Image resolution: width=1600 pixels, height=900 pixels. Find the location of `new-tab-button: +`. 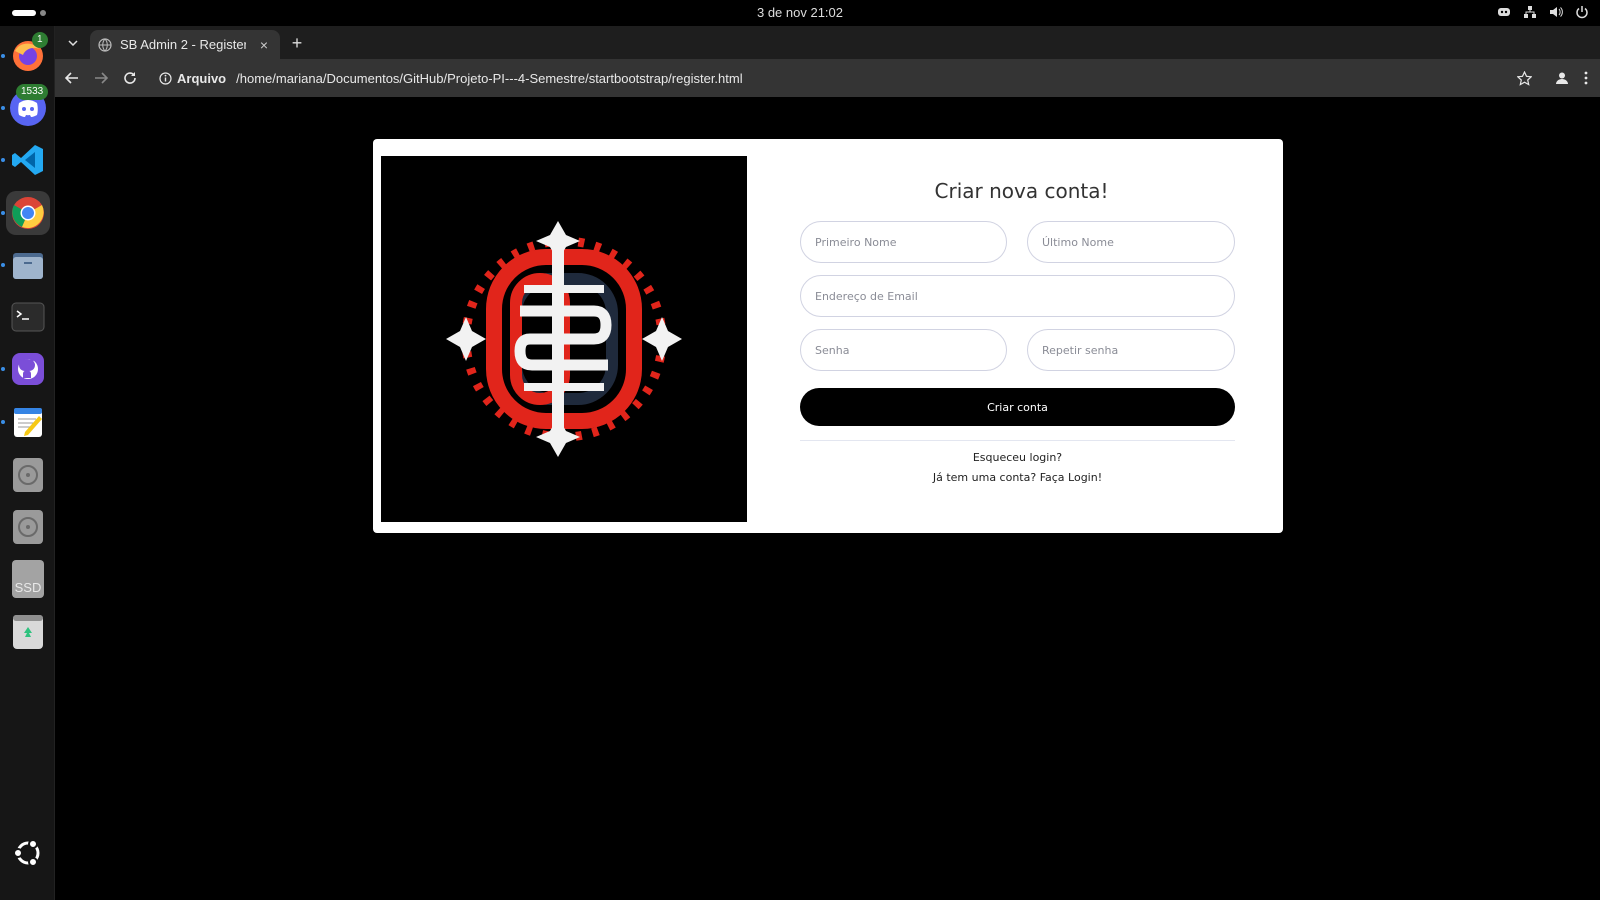

new-tab-button: + is located at coordinates (297, 43).